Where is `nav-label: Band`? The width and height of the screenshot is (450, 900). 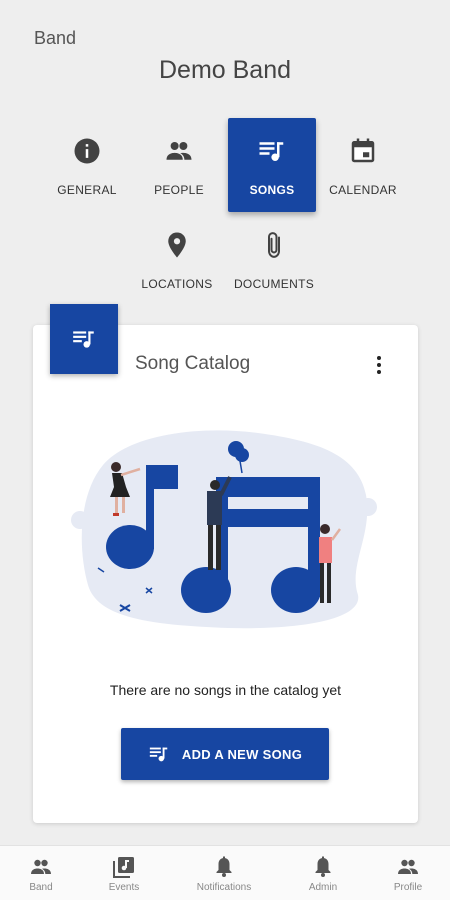 nav-label: Band is located at coordinates (41, 887).